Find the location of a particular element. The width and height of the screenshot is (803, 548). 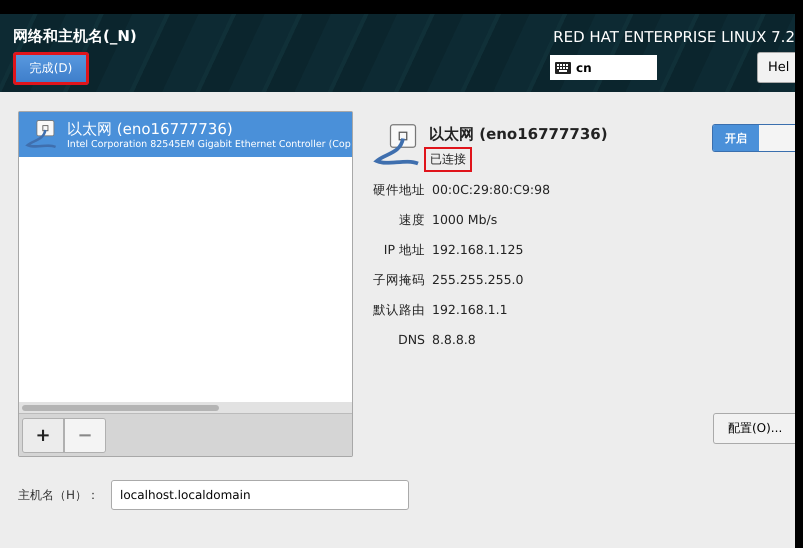

property-value: 192.168.1.1 is located at coordinates (470, 310).